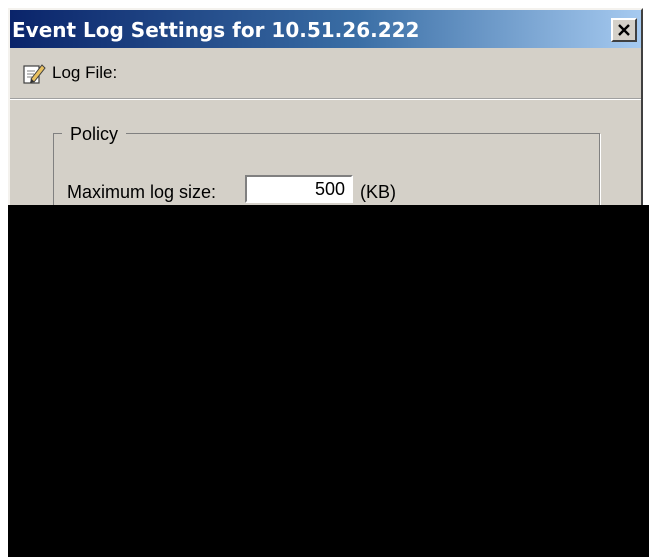  I want to click on max-log-size-input: 500, so click(299, 189).